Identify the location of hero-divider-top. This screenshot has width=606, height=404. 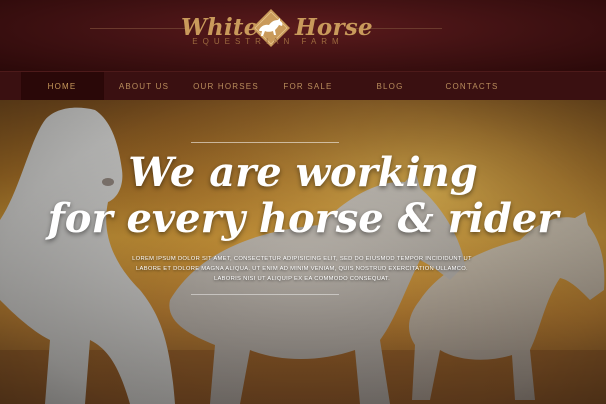
(265, 142).